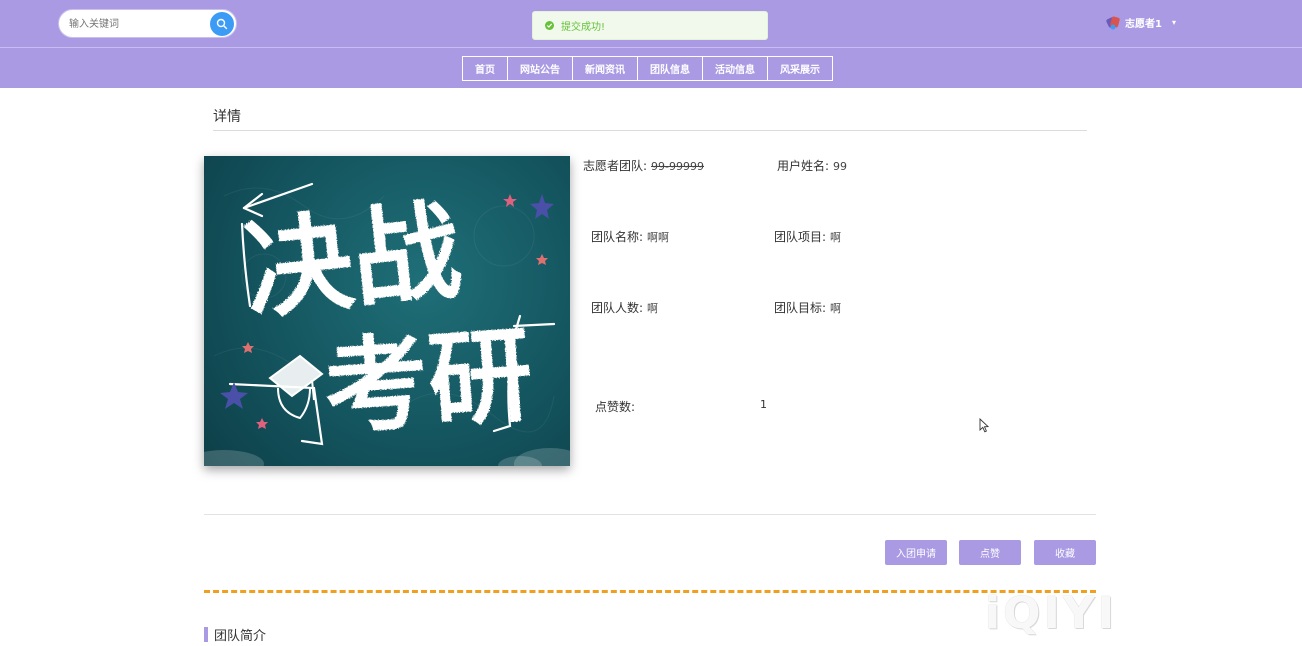 The width and height of the screenshot is (1302, 646). Describe the element at coordinates (615, 166) in the screenshot. I see `volunteer-team-label: 志愿者团队:` at that location.